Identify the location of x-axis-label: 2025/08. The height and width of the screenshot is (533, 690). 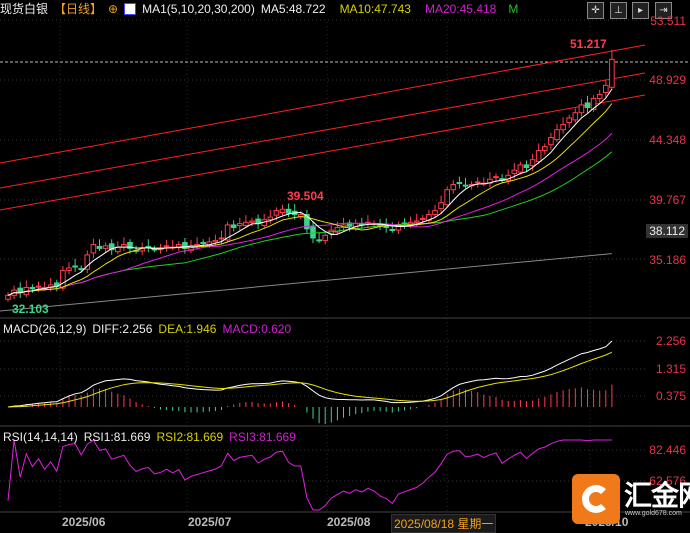
(349, 522).